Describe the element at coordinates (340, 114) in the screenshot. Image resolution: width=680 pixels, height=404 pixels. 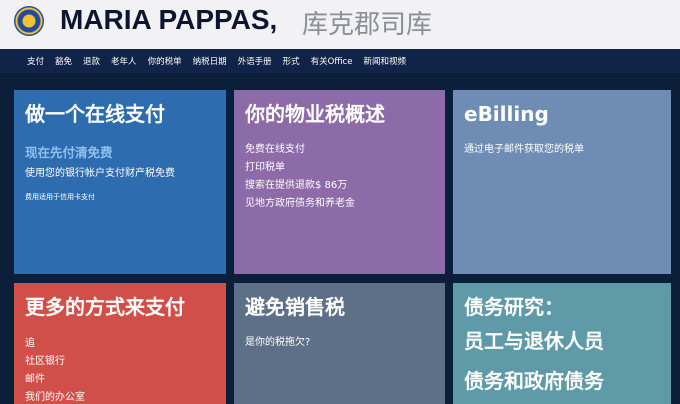
I see `tax-overview-title: 你的物业税概述` at that location.